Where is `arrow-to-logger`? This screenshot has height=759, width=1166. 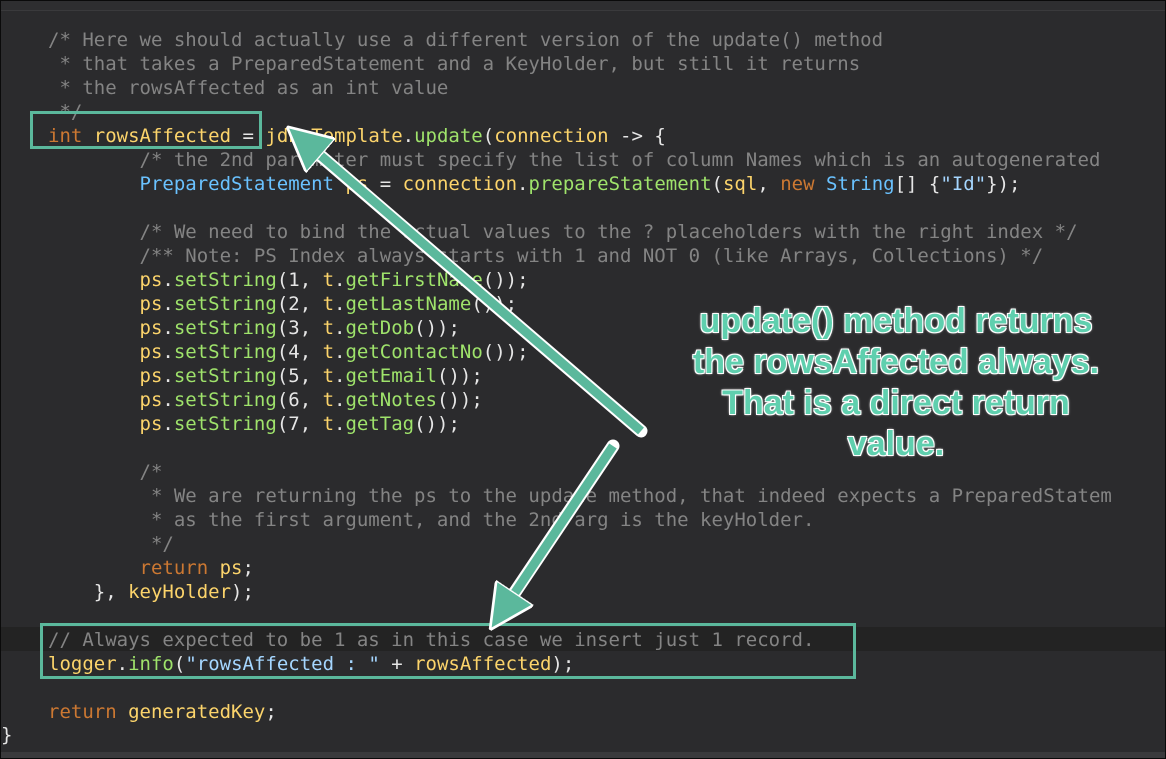
arrow-to-logger is located at coordinates (560, 526).